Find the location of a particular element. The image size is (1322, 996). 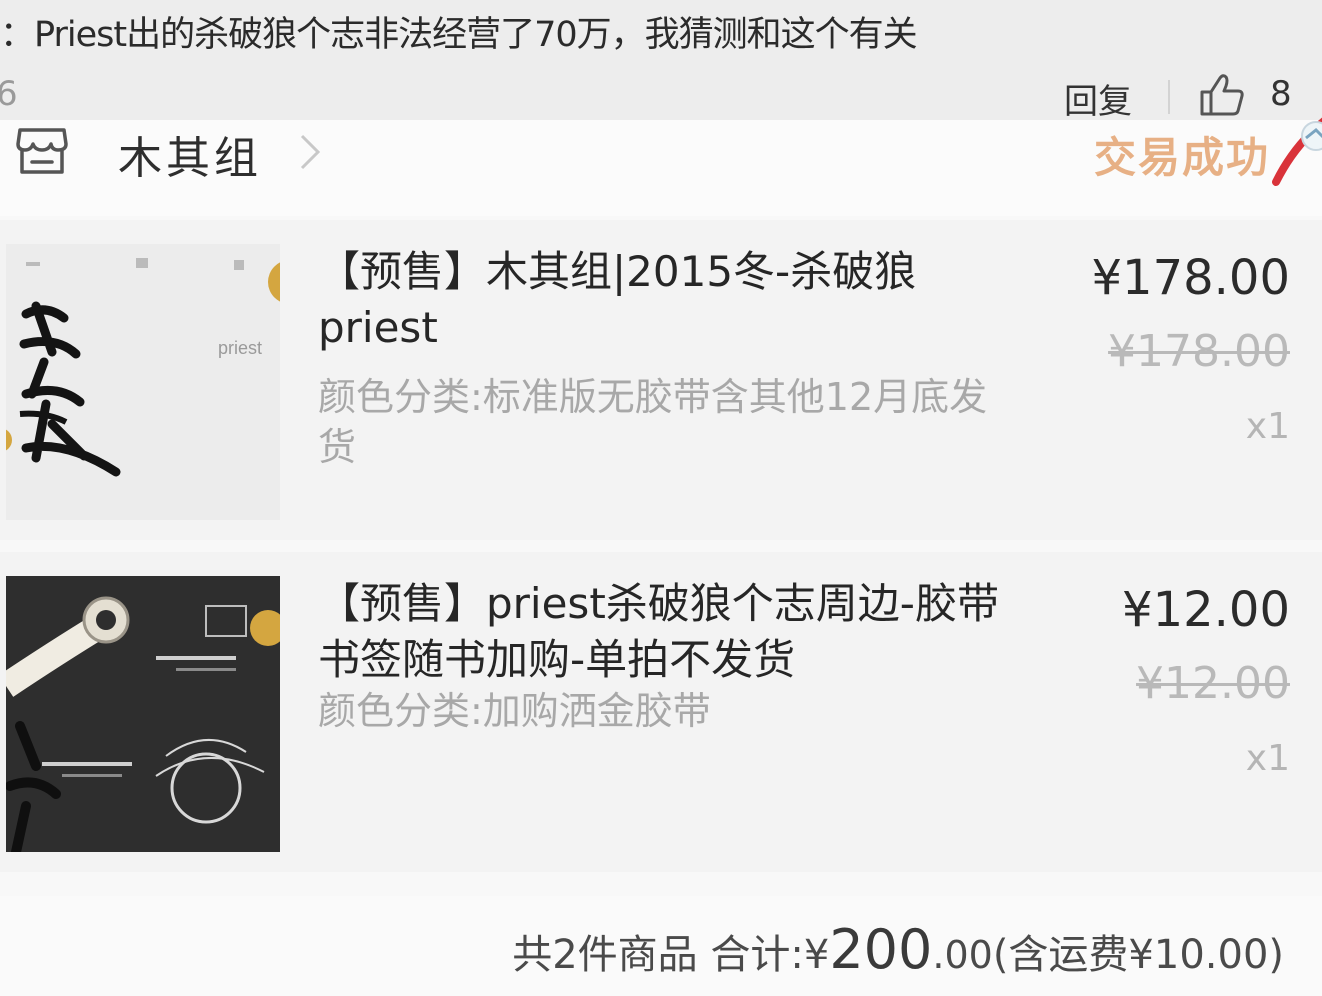

store-icon is located at coordinates (42, 151).